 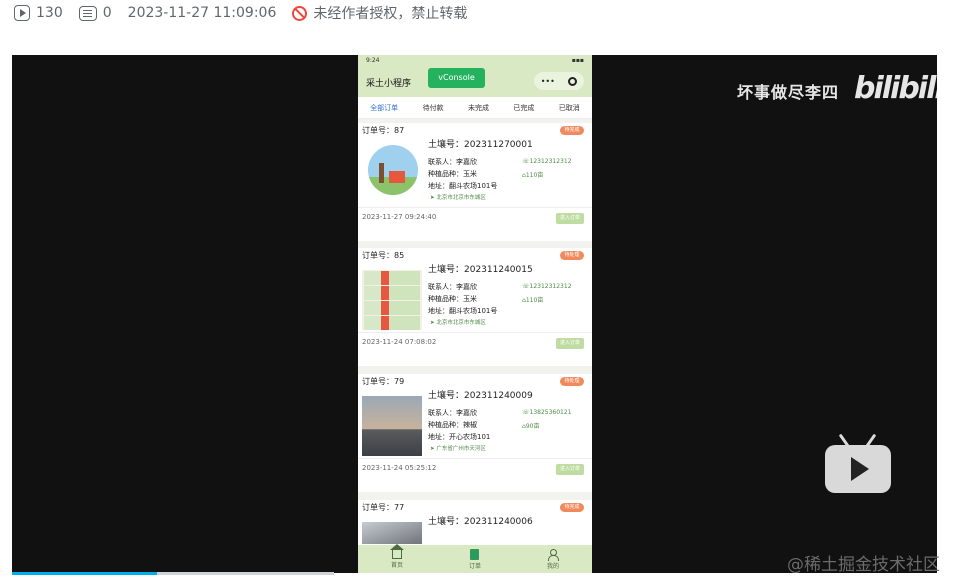 I want to click on site-watermark: @稀土掘金技术社区, so click(x=863, y=565).